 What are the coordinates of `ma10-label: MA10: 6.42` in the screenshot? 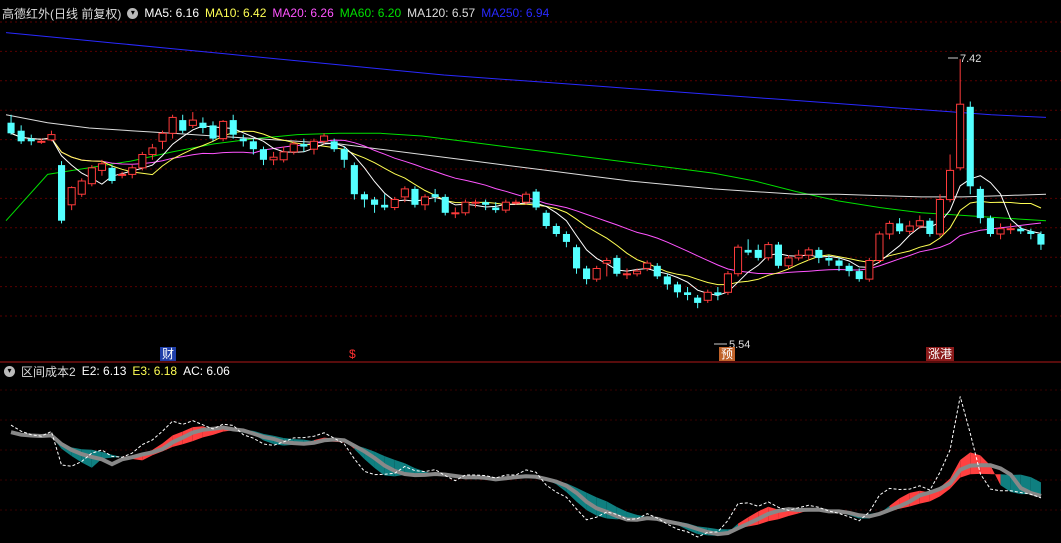 It's located at (236, 13).